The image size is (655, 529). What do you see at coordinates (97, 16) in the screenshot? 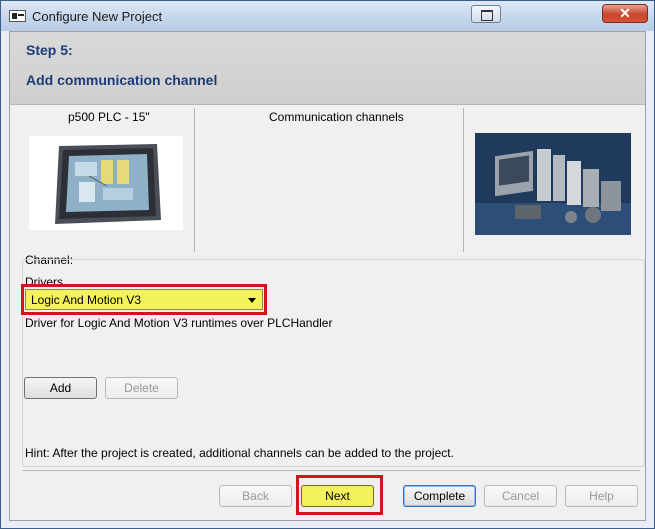
I see `window-title: Configure New Project` at bounding box center [97, 16].